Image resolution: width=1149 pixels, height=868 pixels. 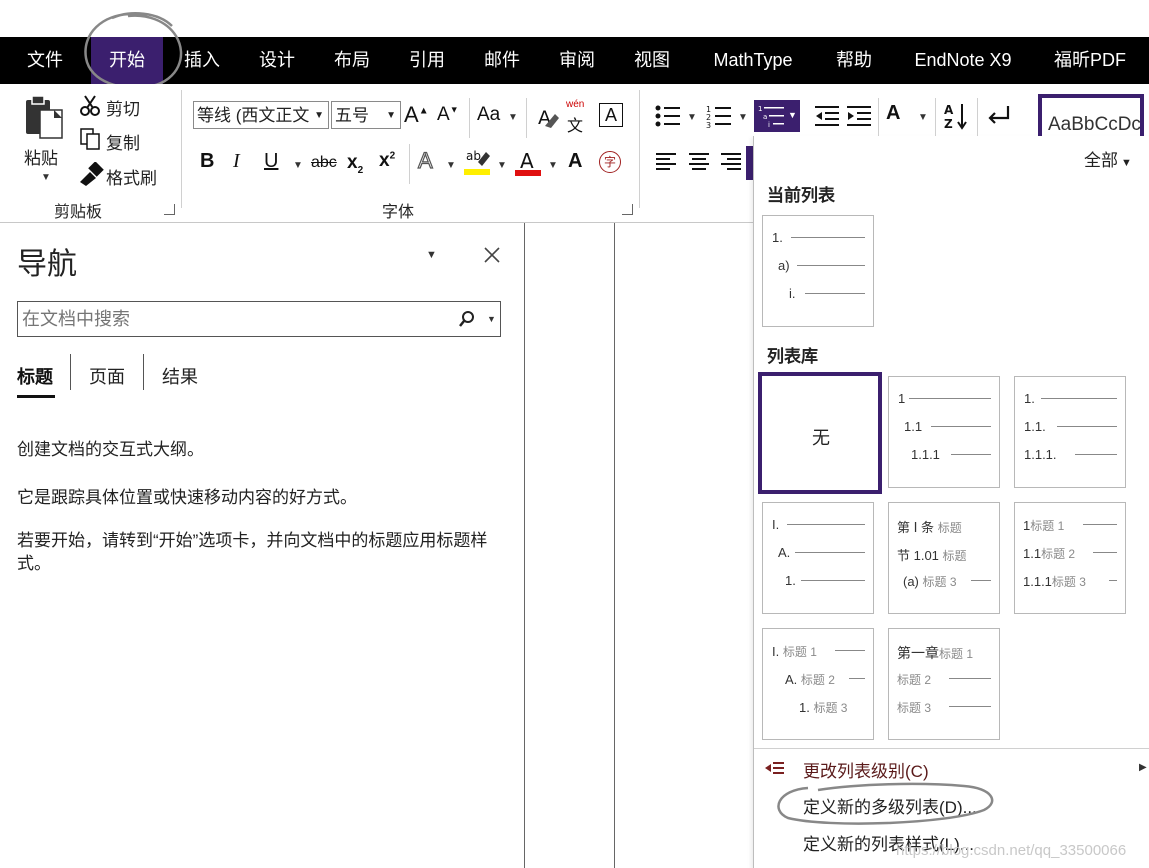 What do you see at coordinates (652, 60) in the screenshot?
I see `menu-view: 视图` at bounding box center [652, 60].